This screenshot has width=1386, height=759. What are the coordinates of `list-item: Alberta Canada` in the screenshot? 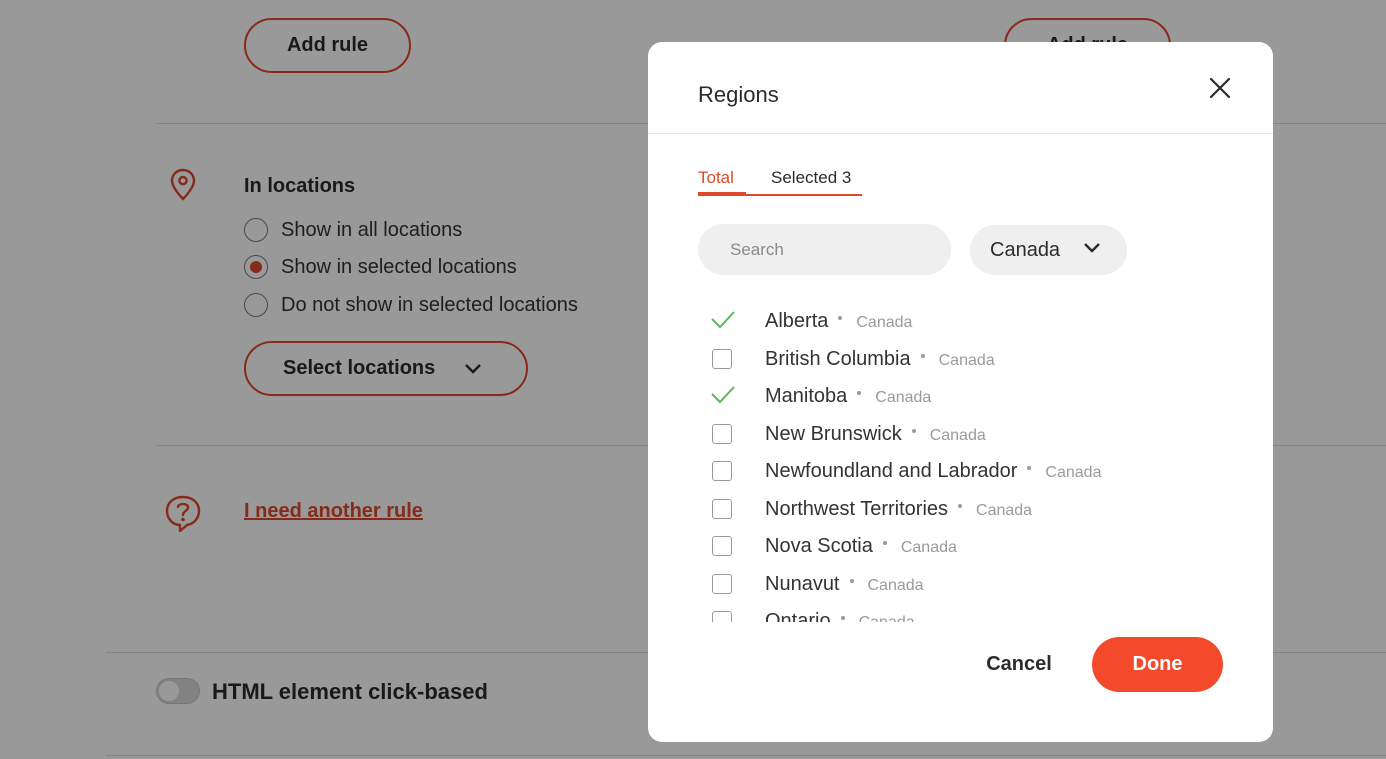 It's located at (968, 321).